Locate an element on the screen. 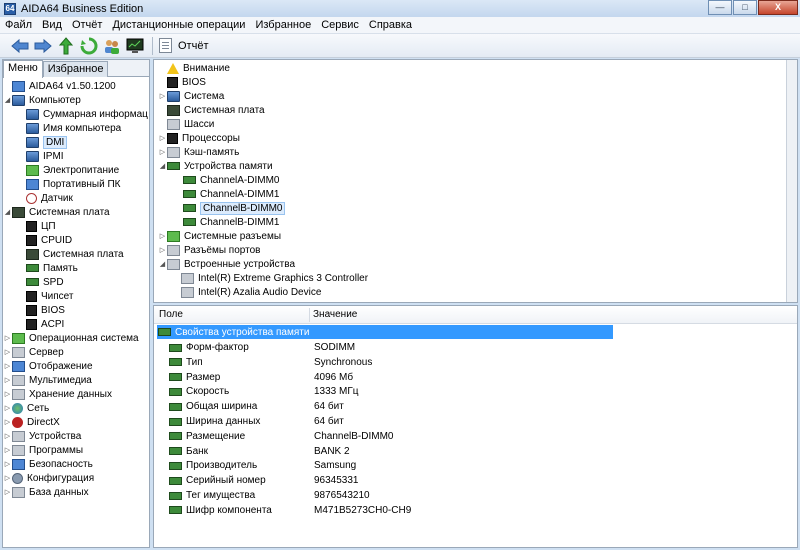 The height and width of the screenshot is (550, 800). nav-tree-item: Электропитание is located at coordinates (68, 170).